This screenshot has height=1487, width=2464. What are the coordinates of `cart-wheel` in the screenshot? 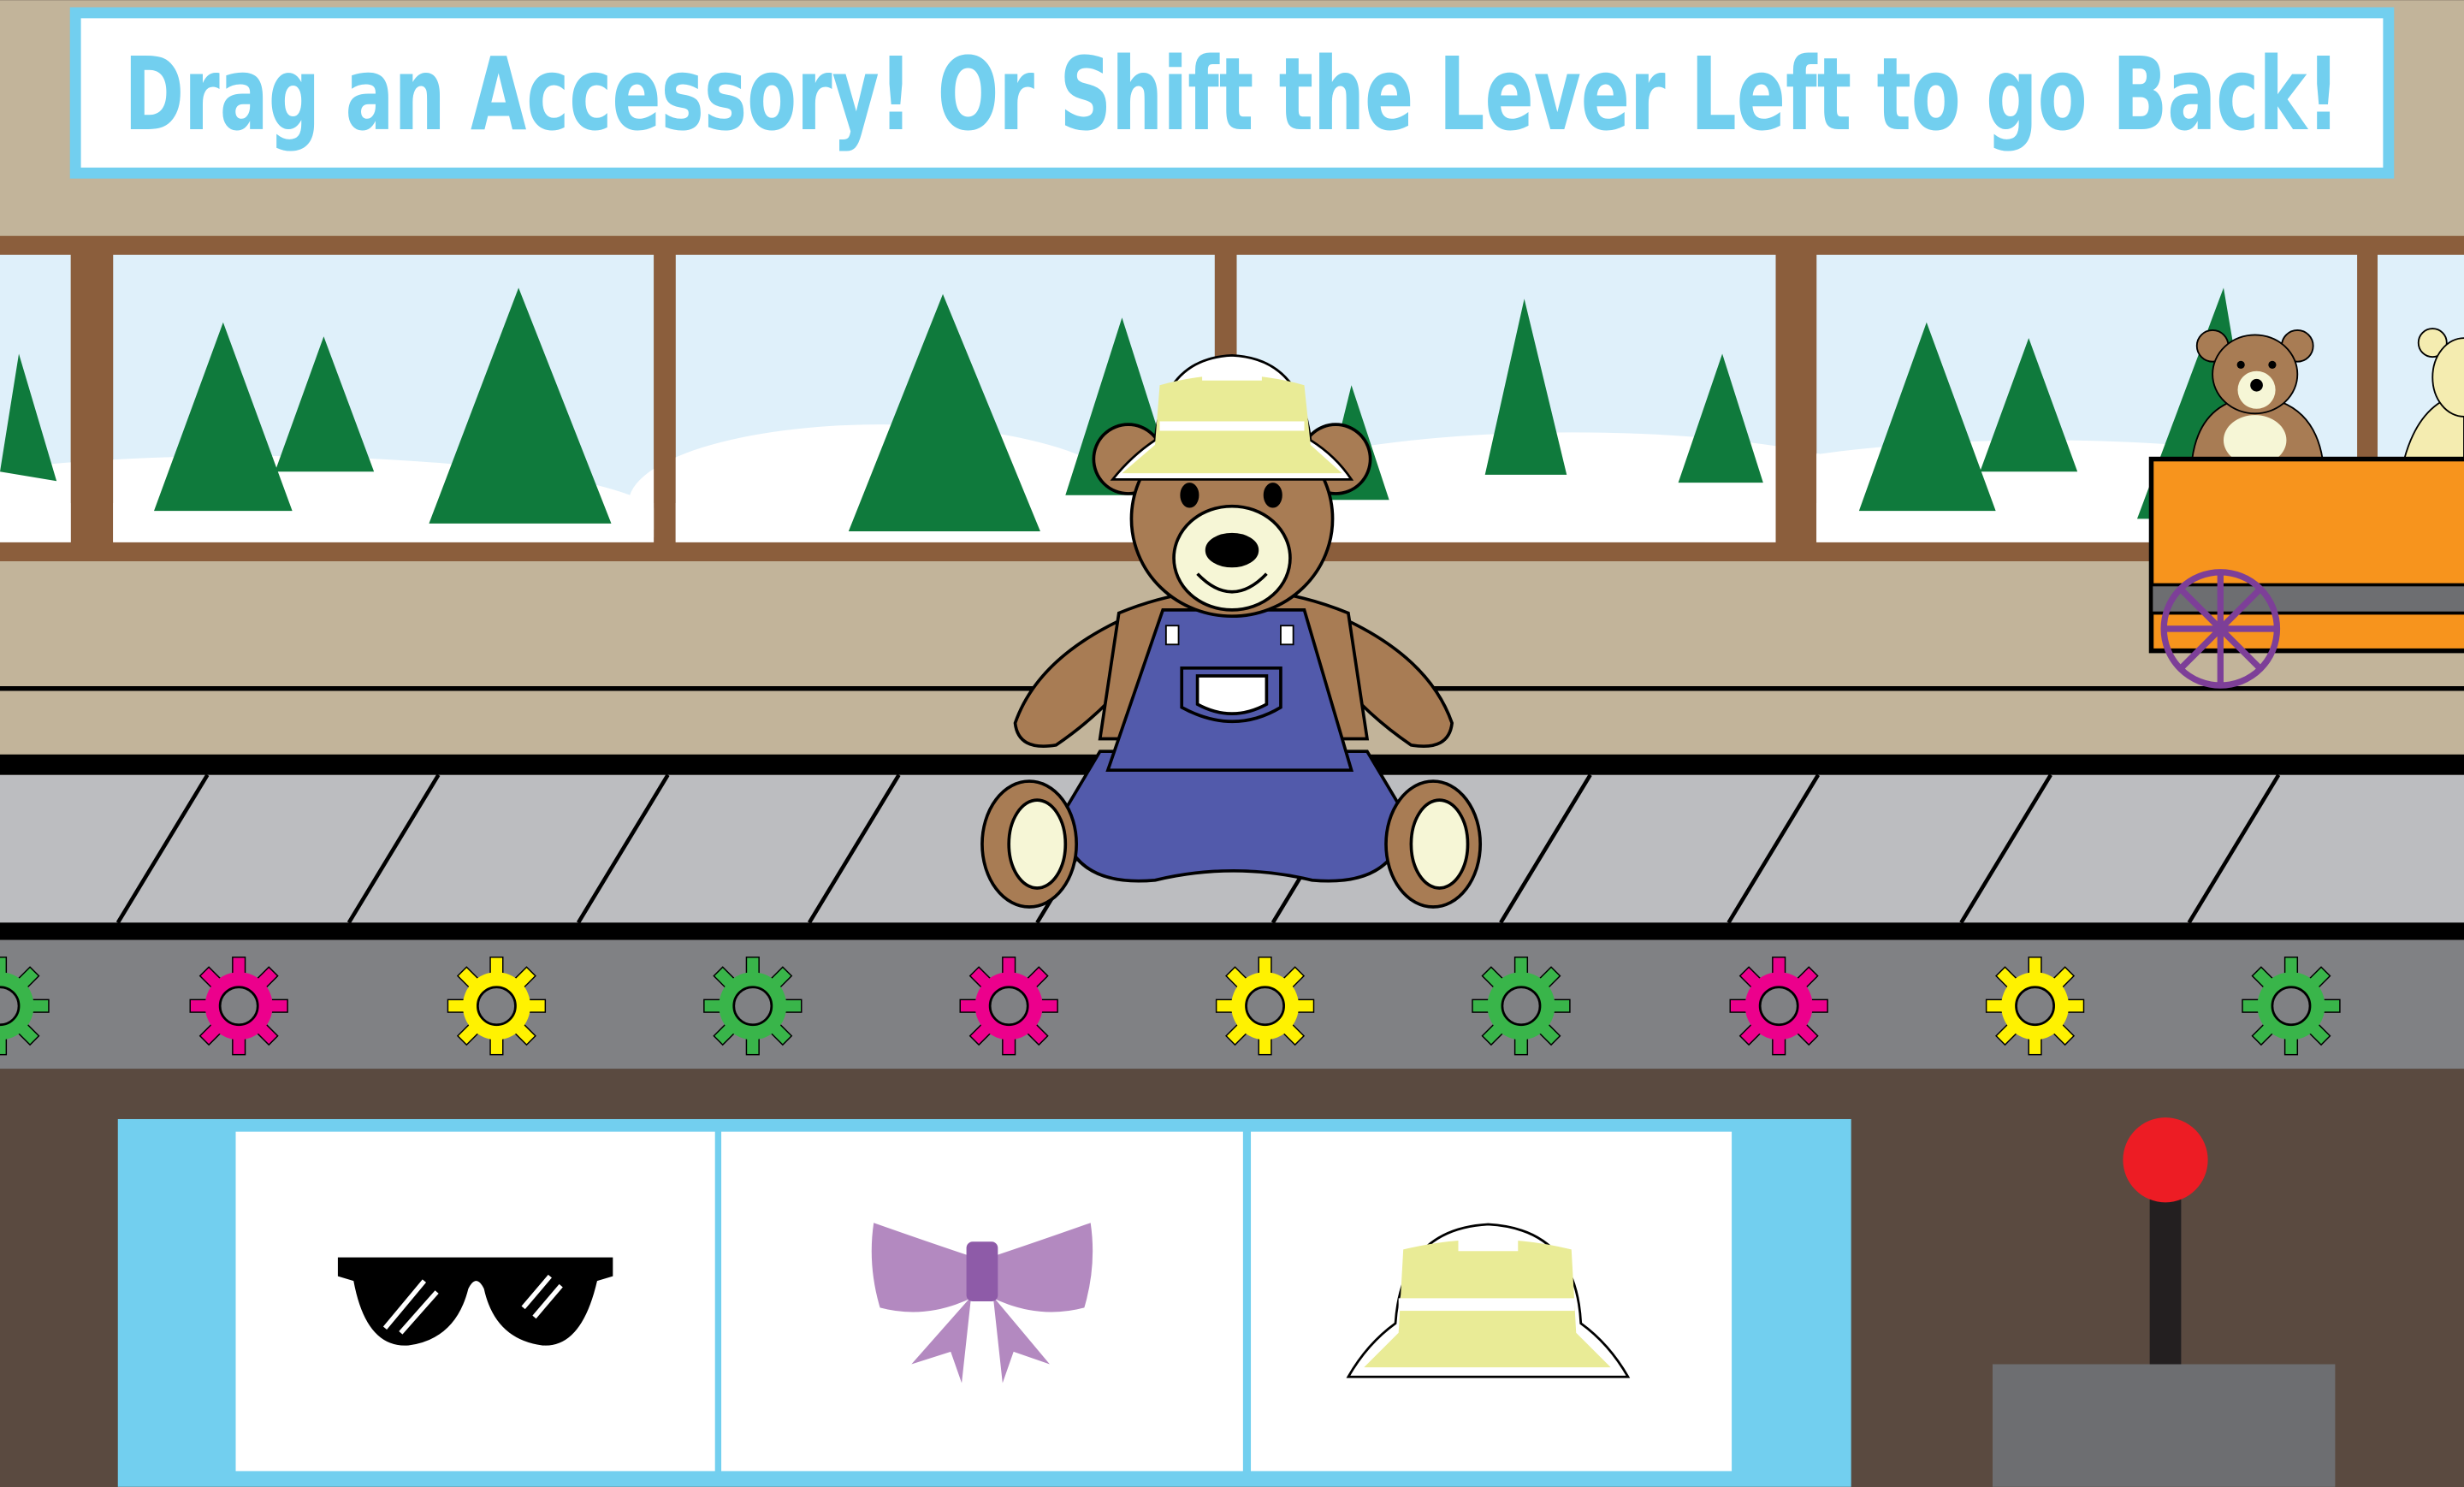 It's located at (2220, 629).